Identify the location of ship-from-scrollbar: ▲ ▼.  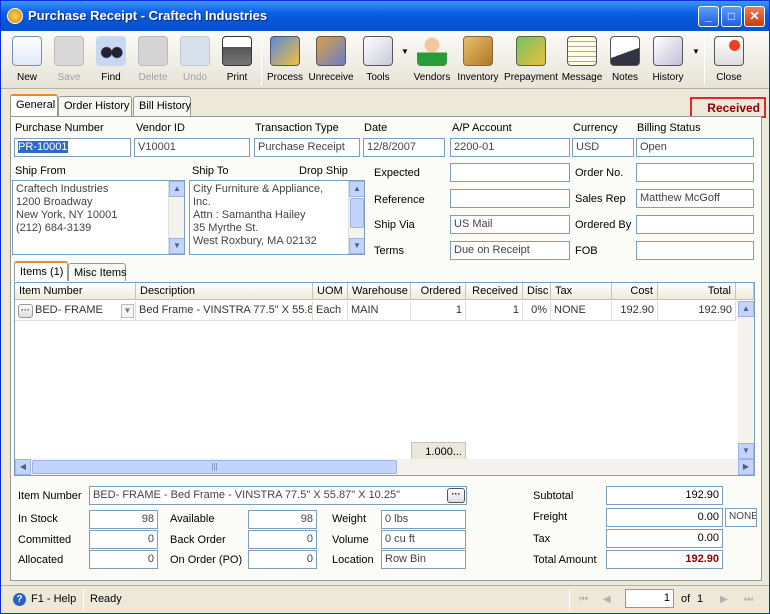
(176, 217).